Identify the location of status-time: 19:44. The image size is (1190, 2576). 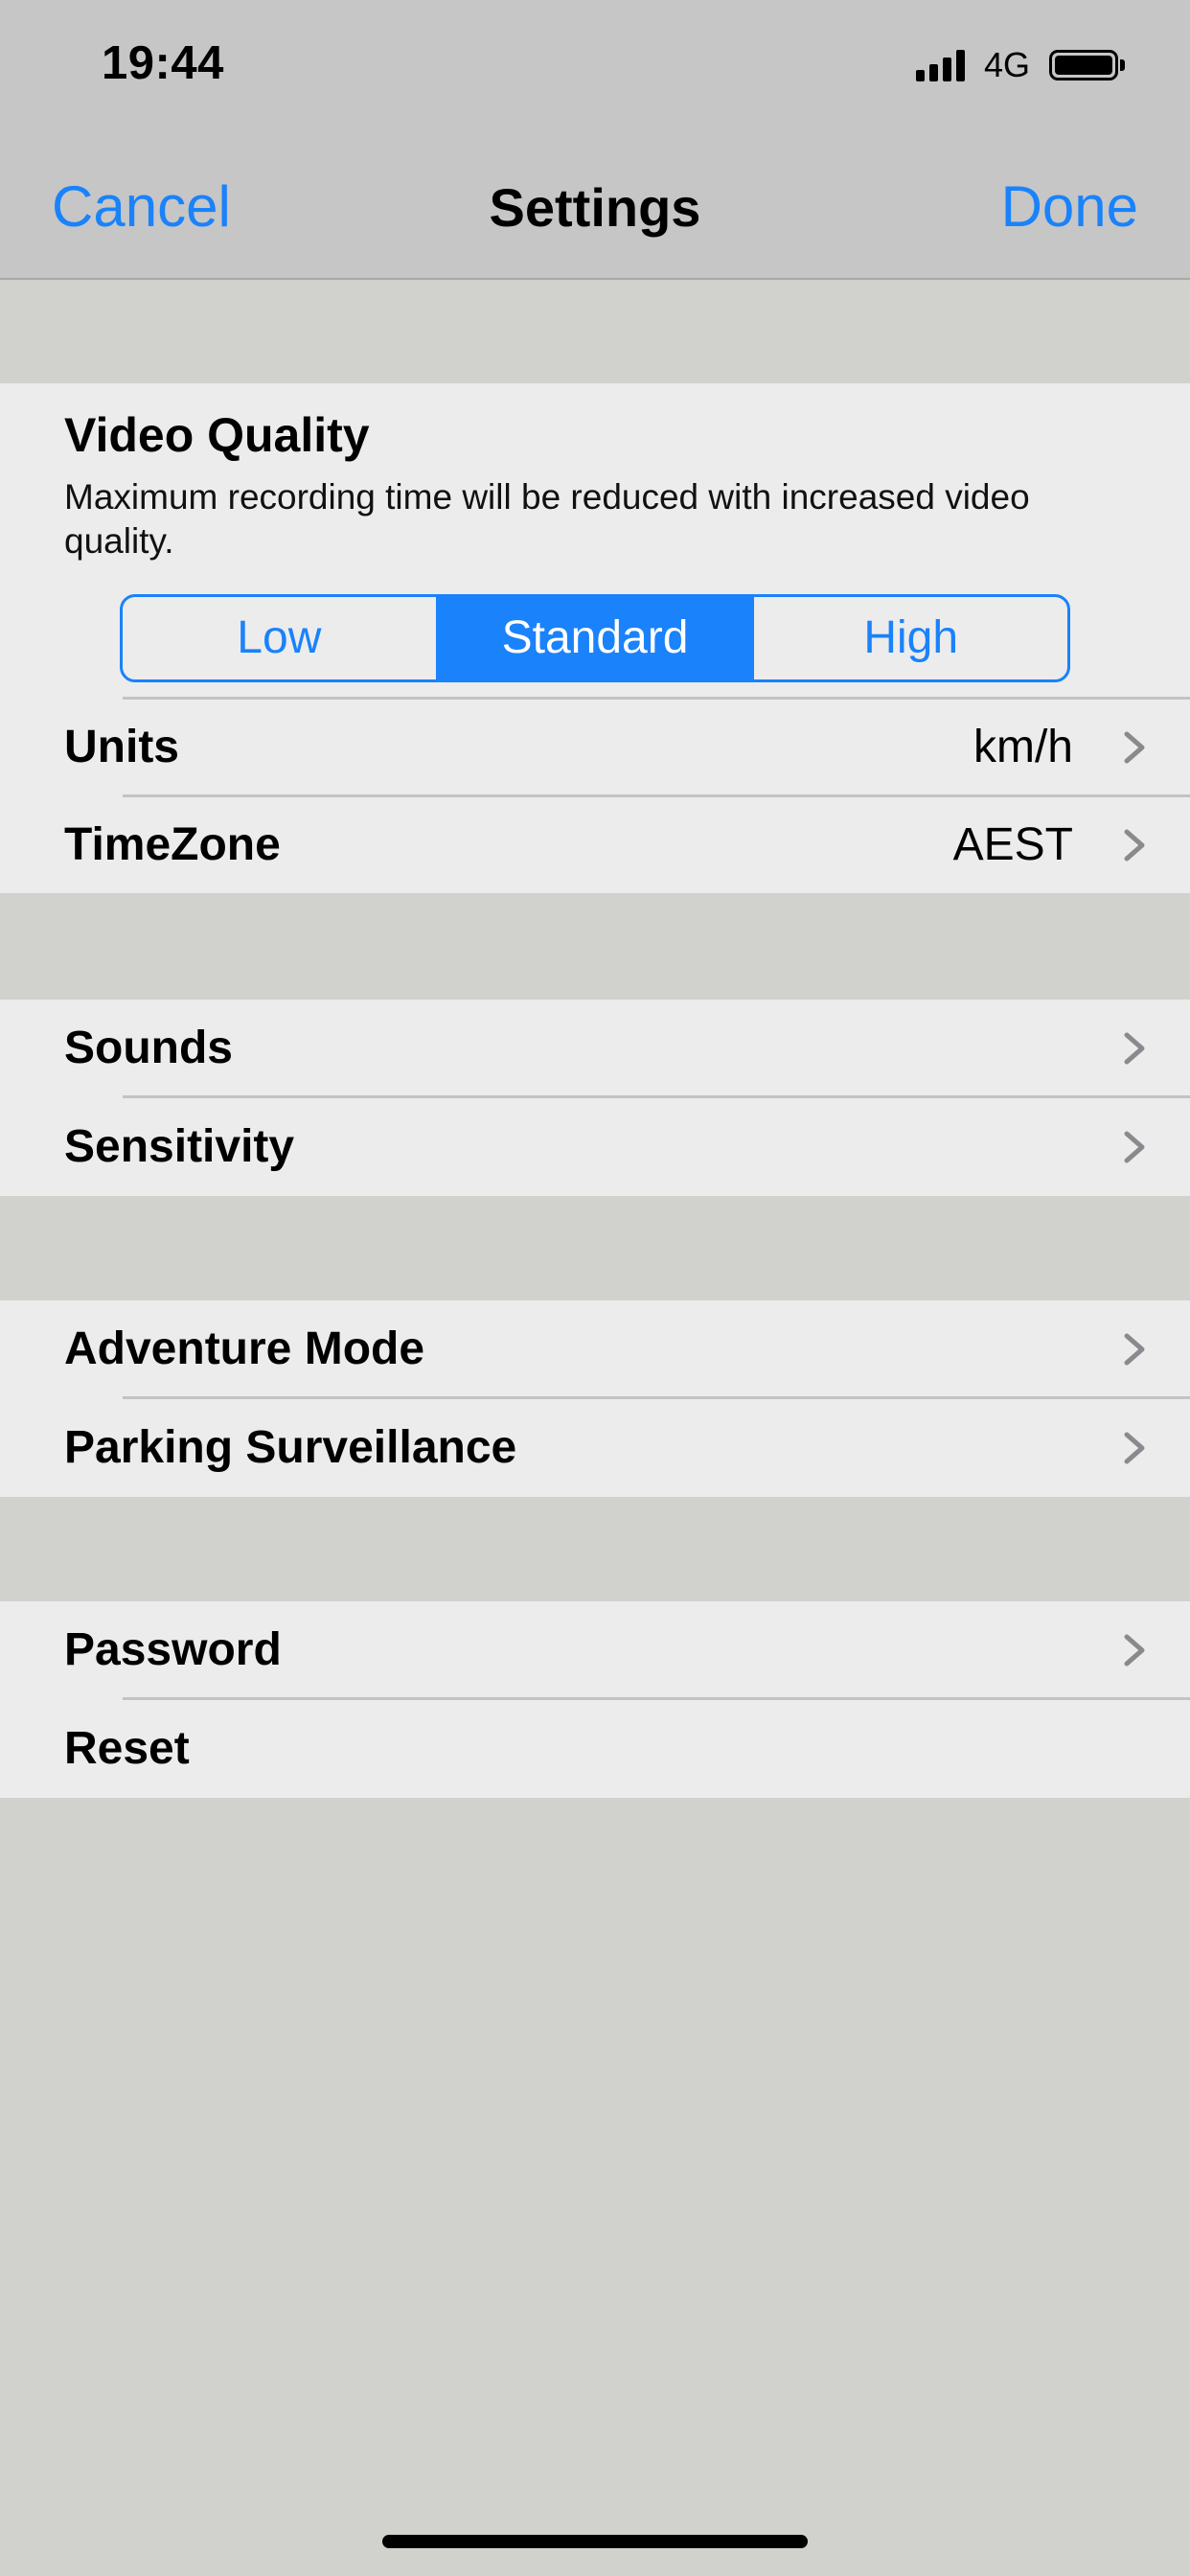
(163, 63).